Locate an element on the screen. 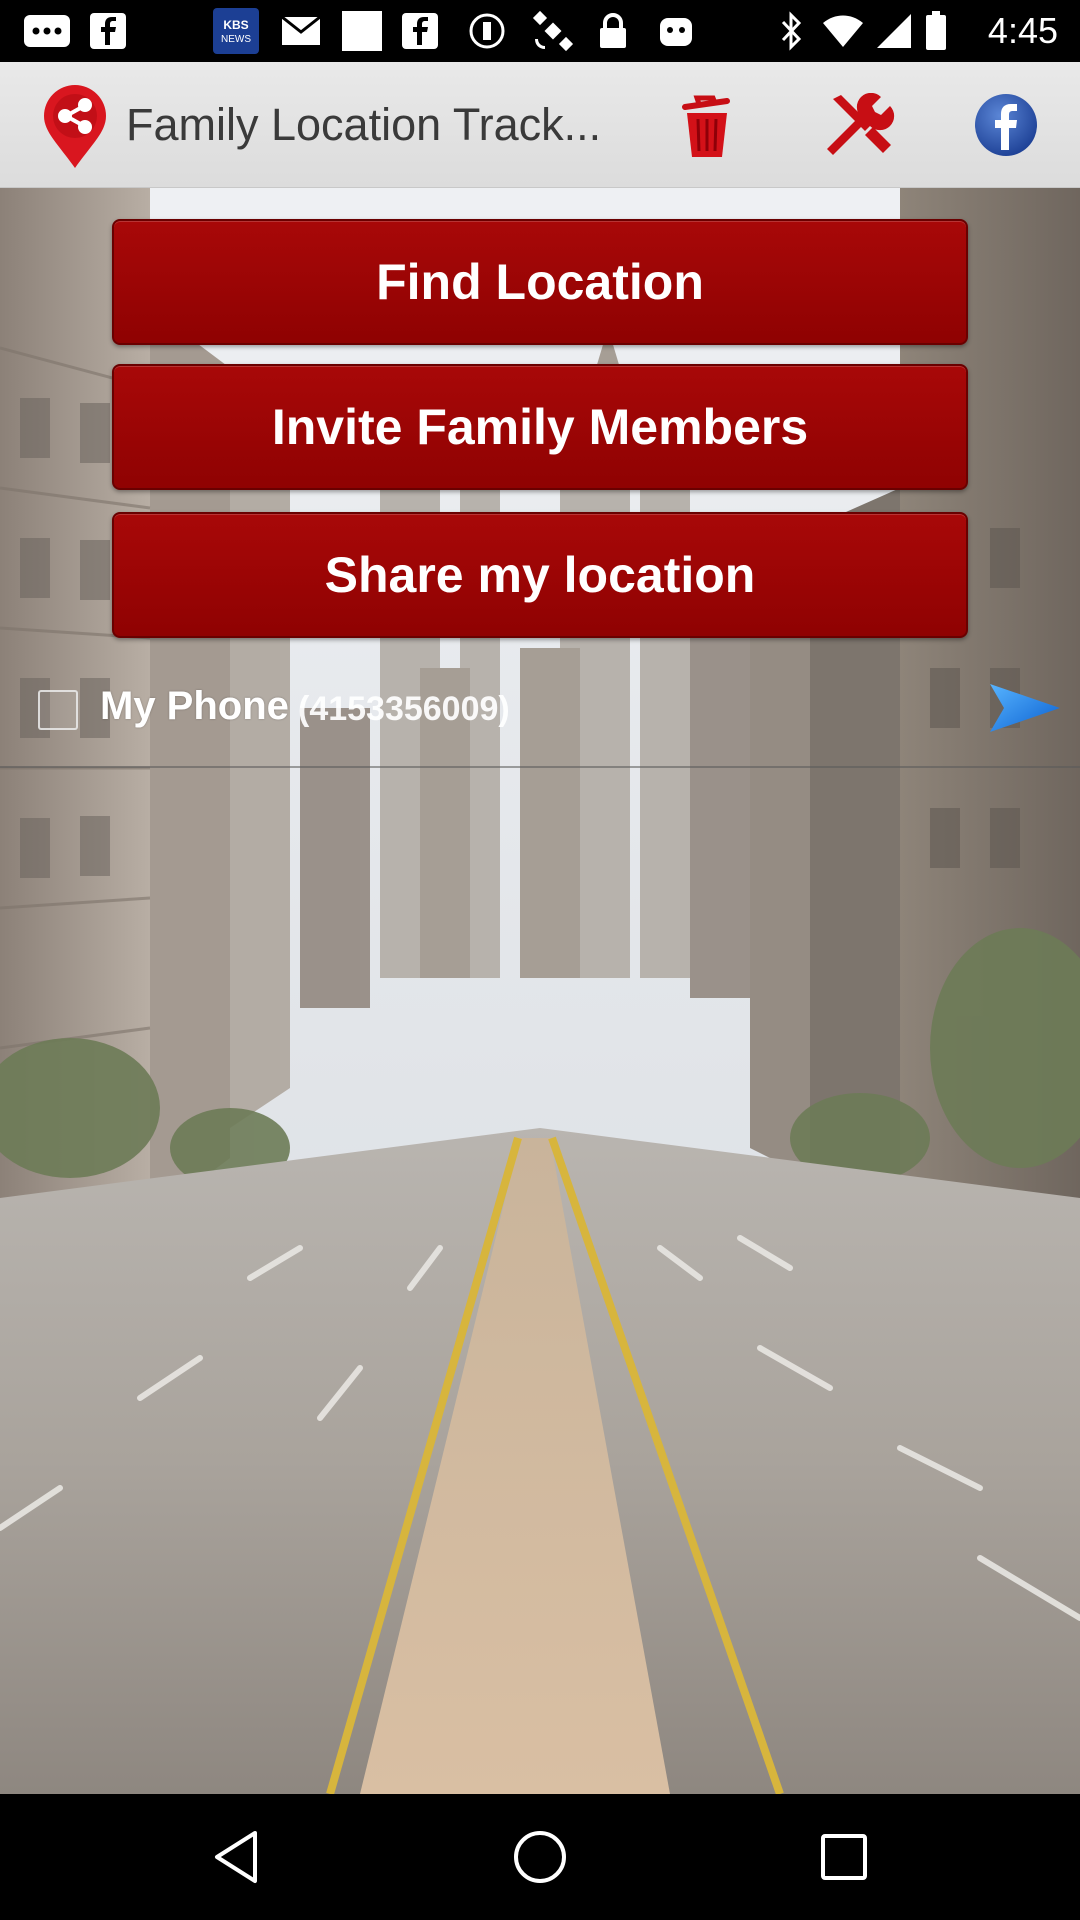 Image resolution: width=1080 pixels, height=1920 pixels. satellite-icon is located at coordinates (553, 31).